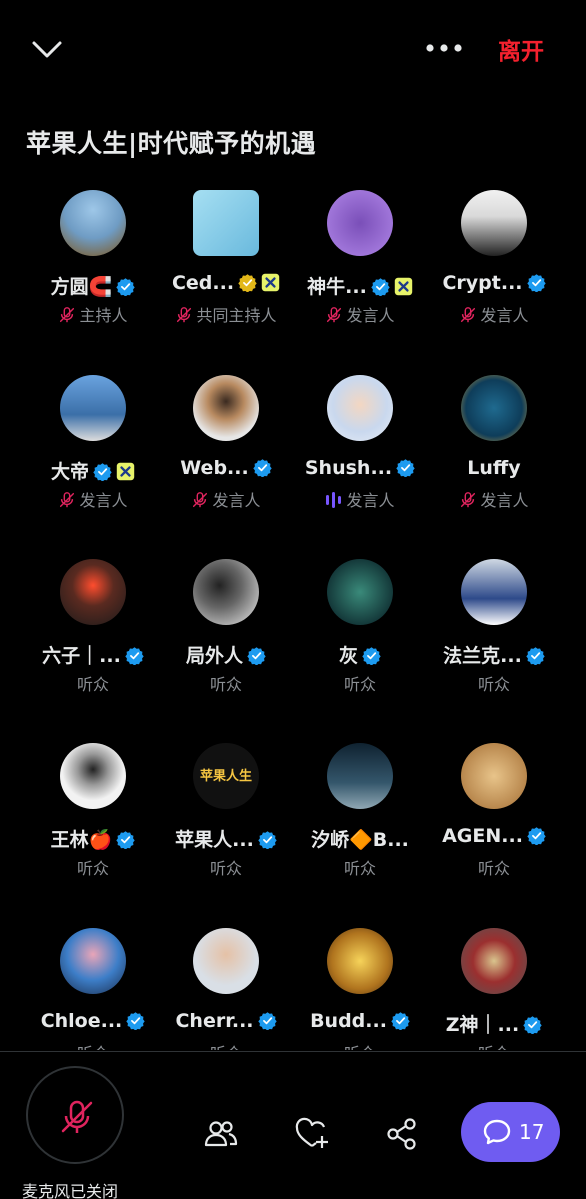 This screenshot has width=586, height=1199. I want to click on participant-card: 六子｜... 听众, so click(93, 649).